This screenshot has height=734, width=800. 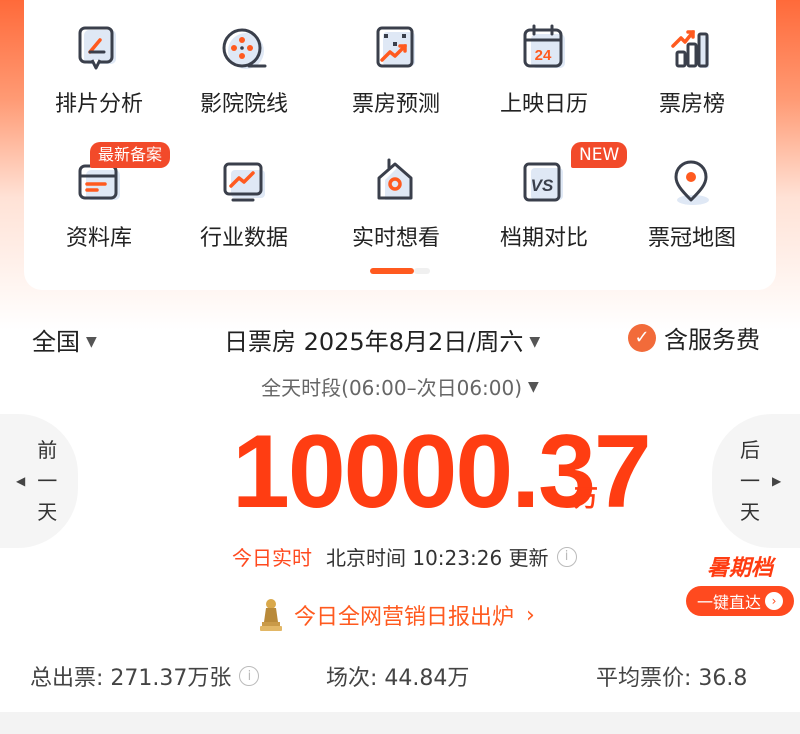 What do you see at coordinates (422, 271) in the screenshot?
I see `page-indicator-inactive` at bounding box center [422, 271].